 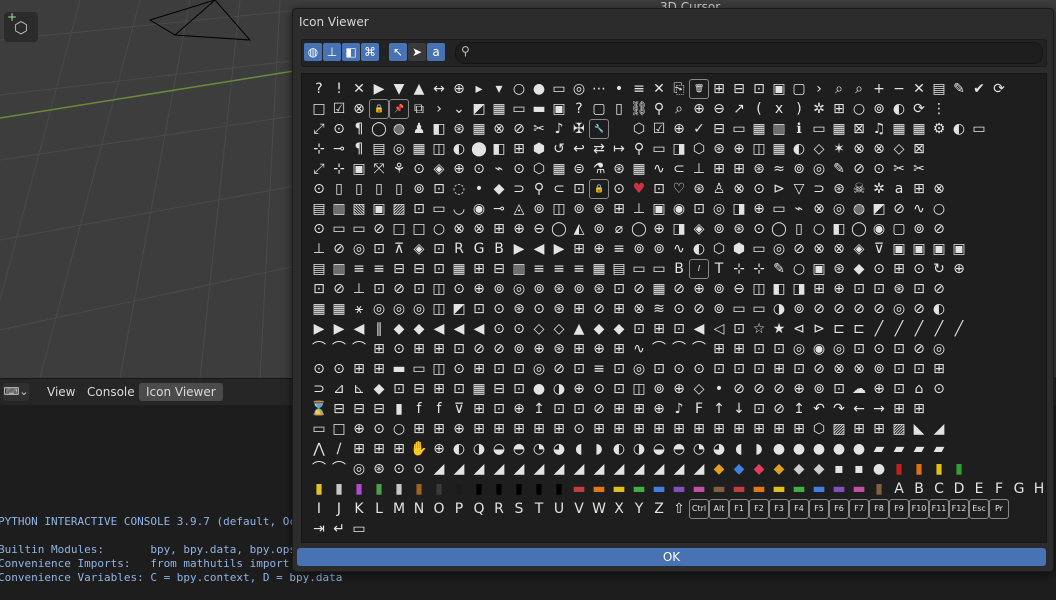 I want to click on icon-cell: ⚘, so click(x=399, y=169).